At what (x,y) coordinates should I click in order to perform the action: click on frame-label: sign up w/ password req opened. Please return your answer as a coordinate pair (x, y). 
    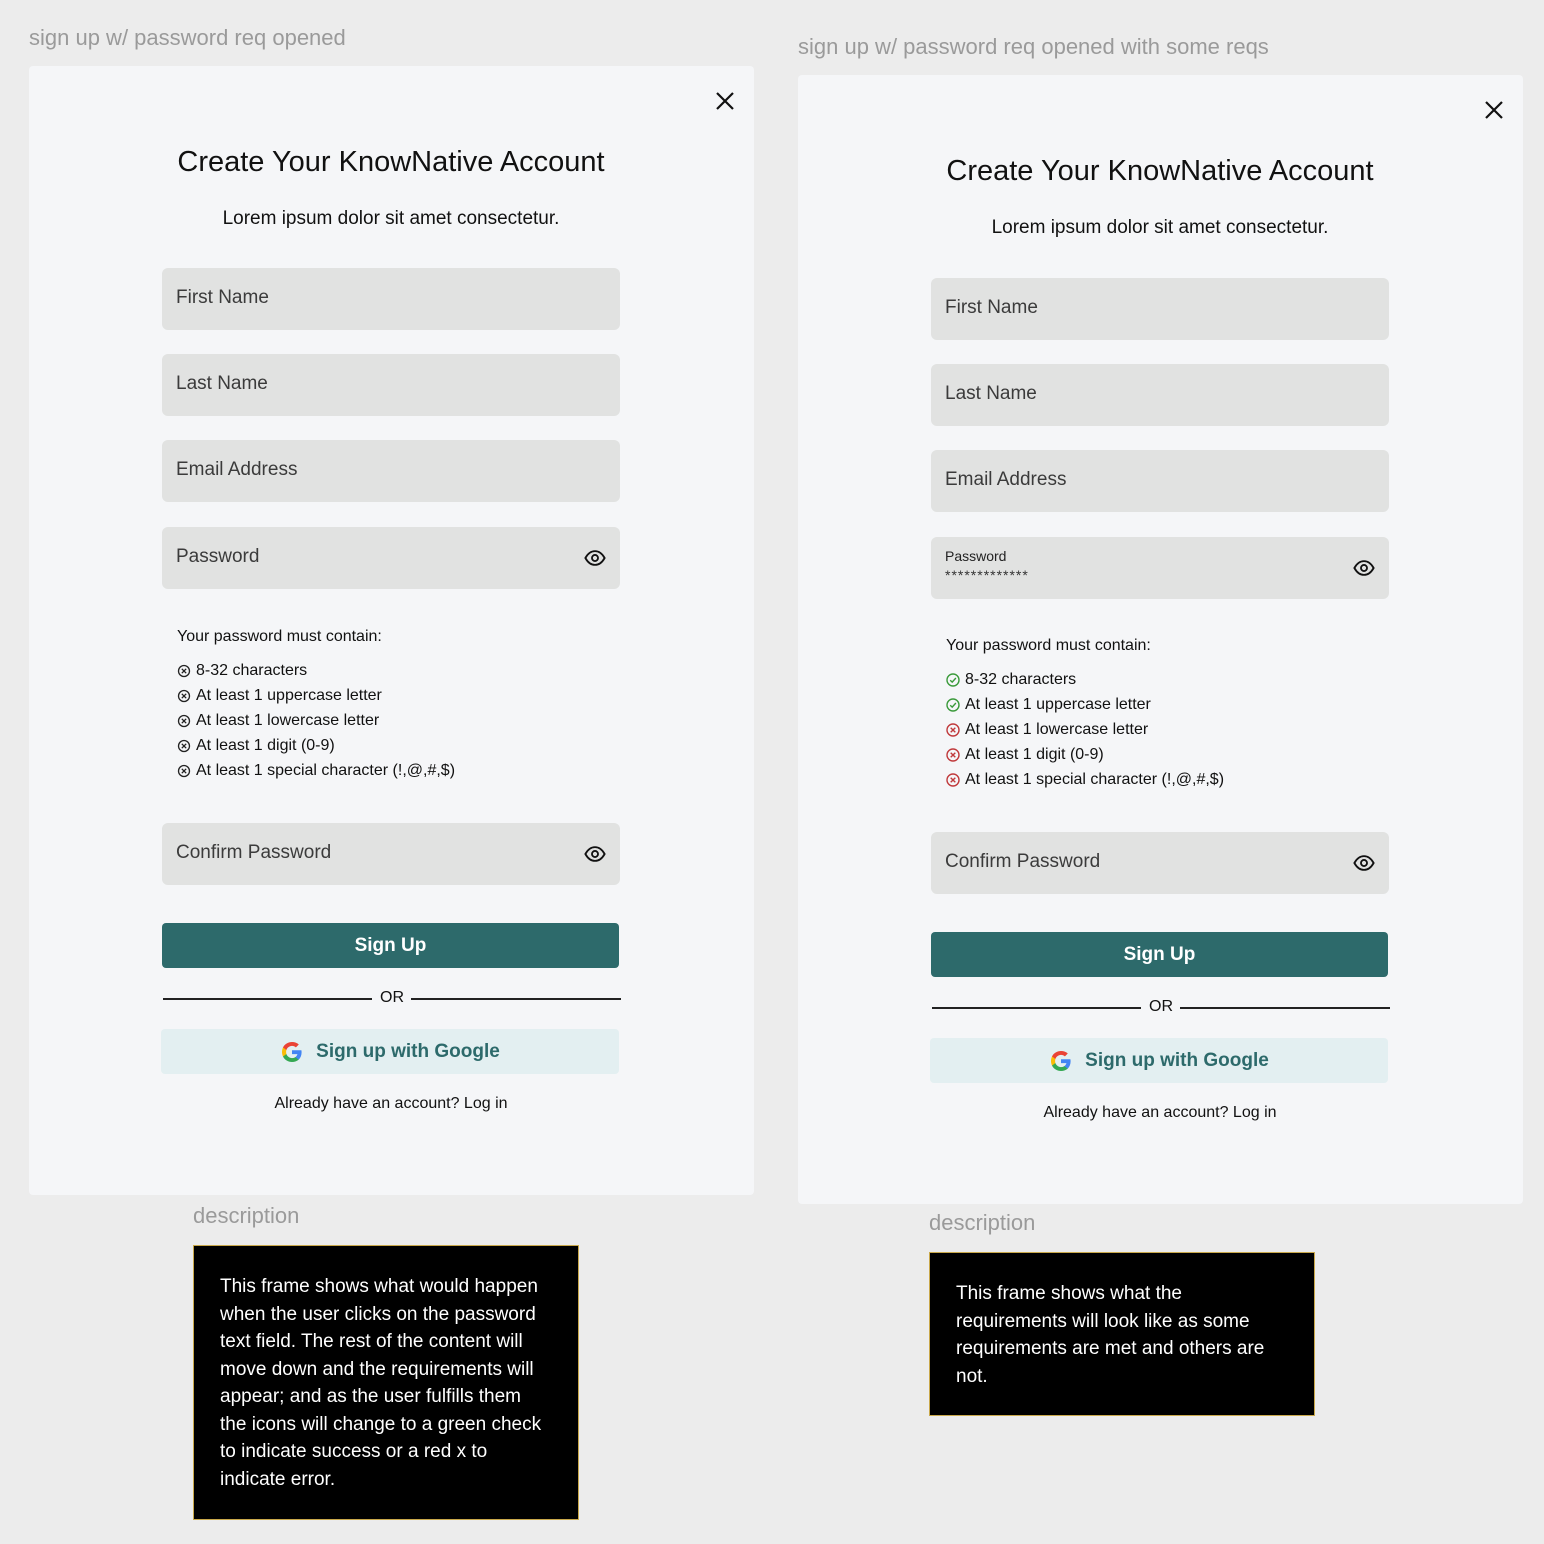
    Looking at the image, I should click on (187, 37).